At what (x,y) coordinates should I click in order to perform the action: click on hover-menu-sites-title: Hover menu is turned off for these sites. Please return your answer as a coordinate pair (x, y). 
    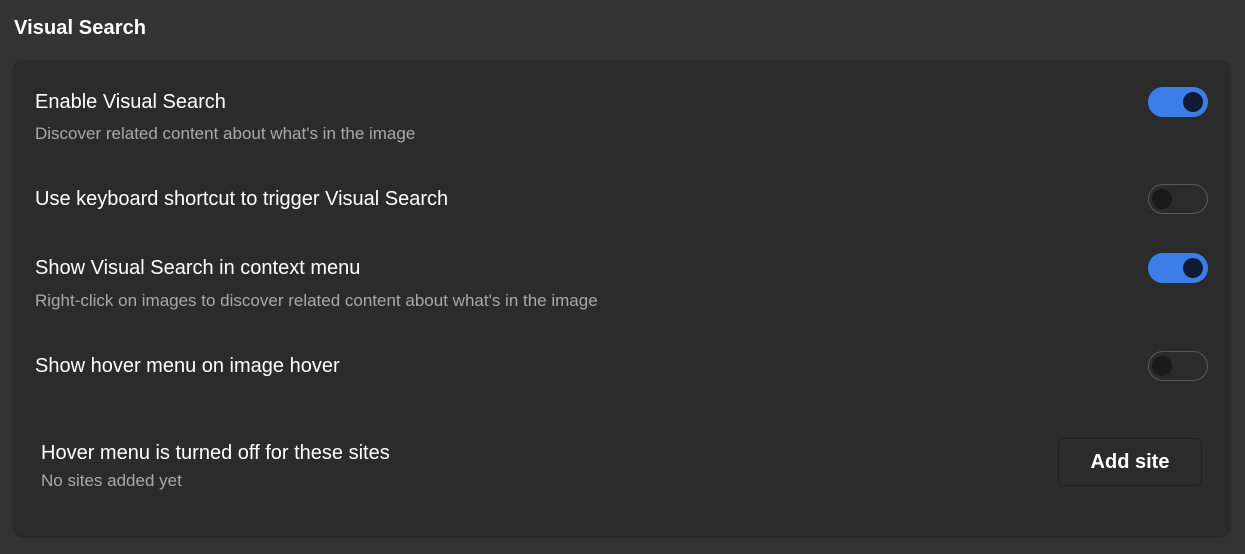
    Looking at the image, I should click on (215, 453).